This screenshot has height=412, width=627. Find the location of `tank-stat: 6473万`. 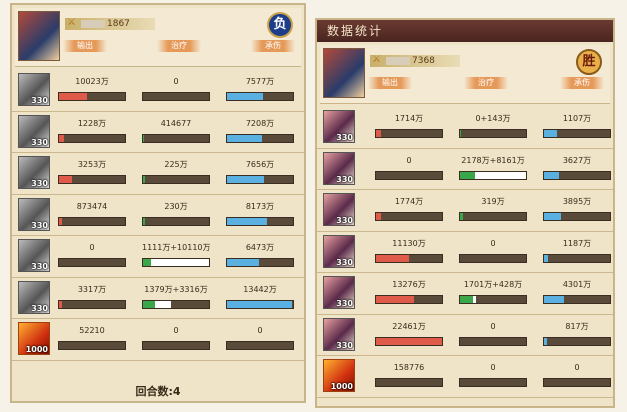

tank-stat: 6473万 is located at coordinates (260, 254).